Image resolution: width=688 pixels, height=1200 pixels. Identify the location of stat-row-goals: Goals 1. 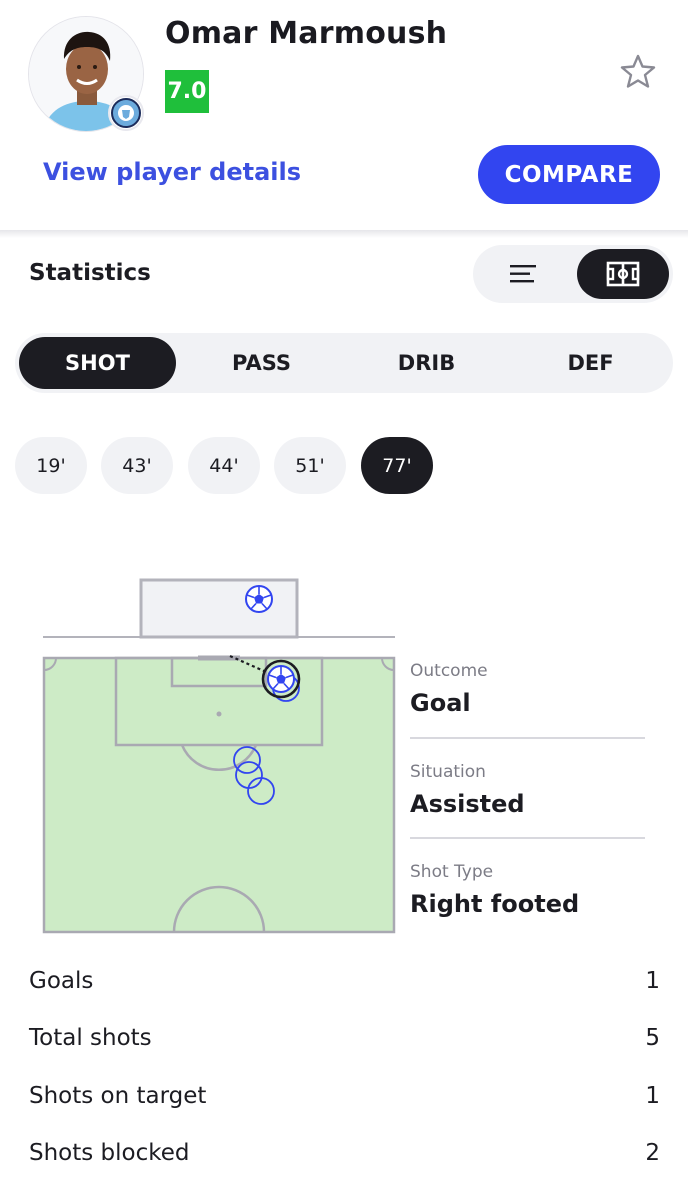
(344, 981).